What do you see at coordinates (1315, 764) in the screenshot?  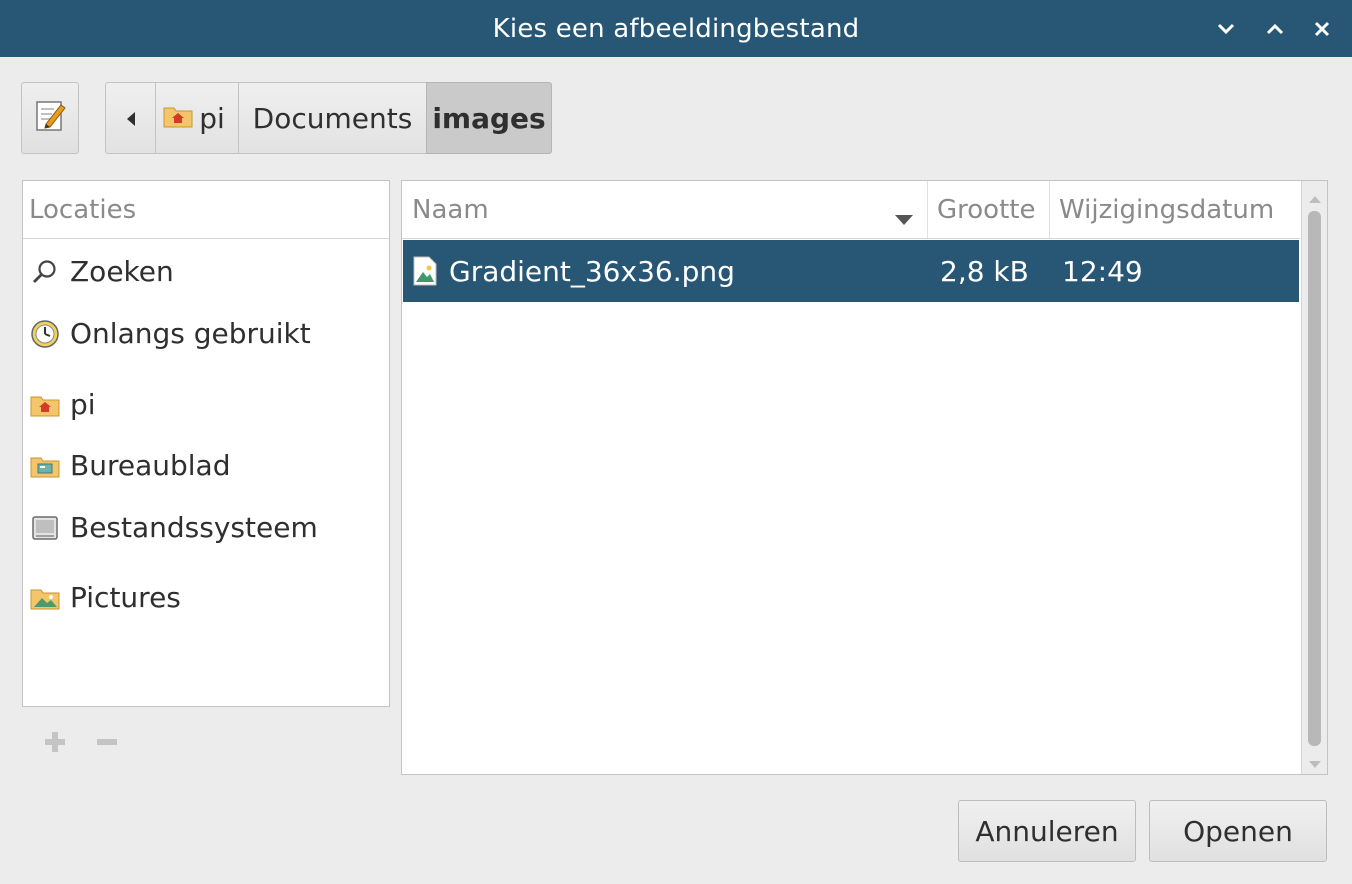 I see `scroll-down-icon` at bounding box center [1315, 764].